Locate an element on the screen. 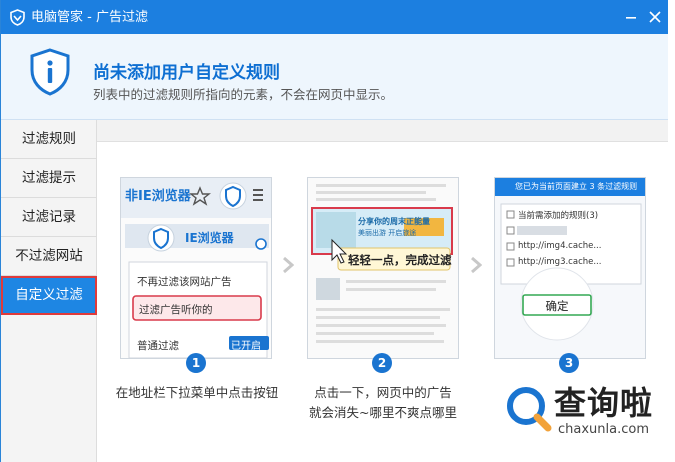  watermark: 查询啦 chaxunla.com is located at coordinates (583, 411).